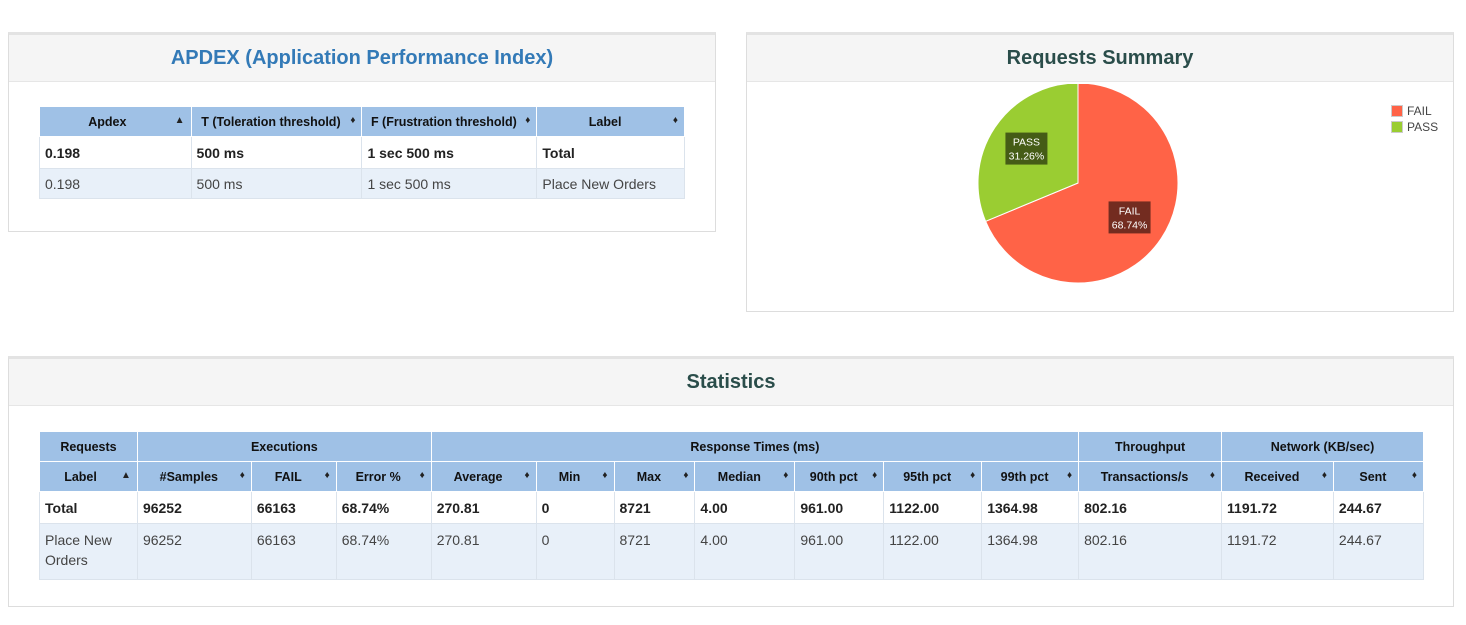 The image size is (1466, 625). What do you see at coordinates (1322, 446) in the screenshot?
I see `group-network: Network (KB/sec)` at bounding box center [1322, 446].